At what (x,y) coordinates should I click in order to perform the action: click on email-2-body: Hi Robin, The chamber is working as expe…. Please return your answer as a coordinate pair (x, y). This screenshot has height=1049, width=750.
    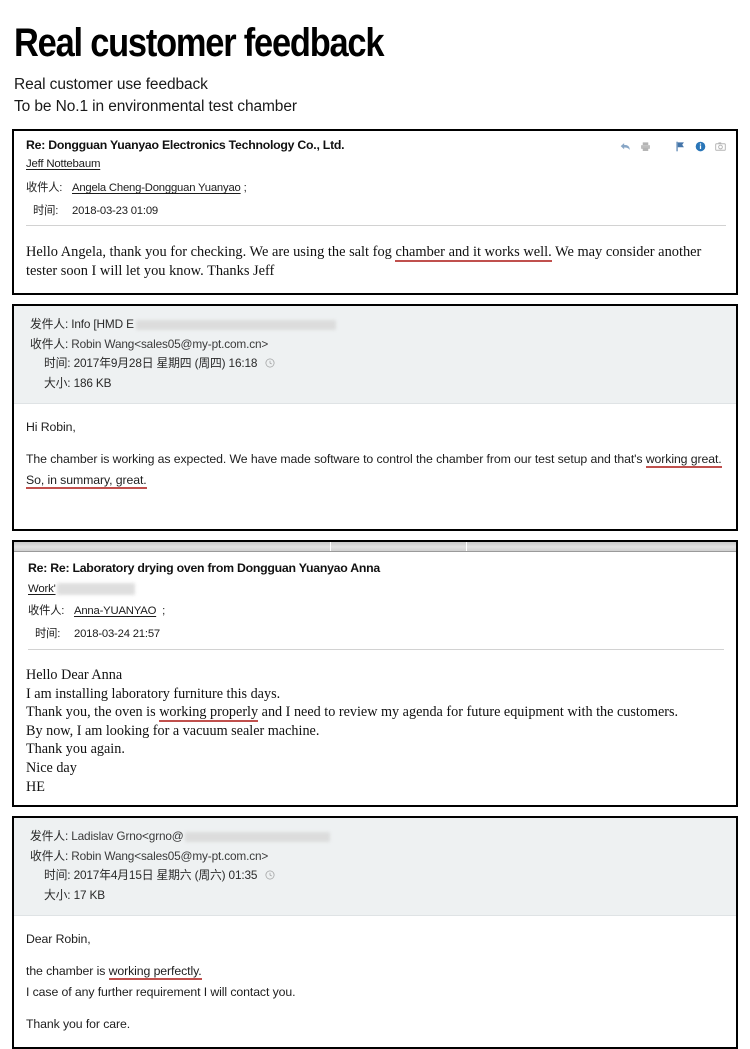
    Looking at the image, I should click on (375, 466).